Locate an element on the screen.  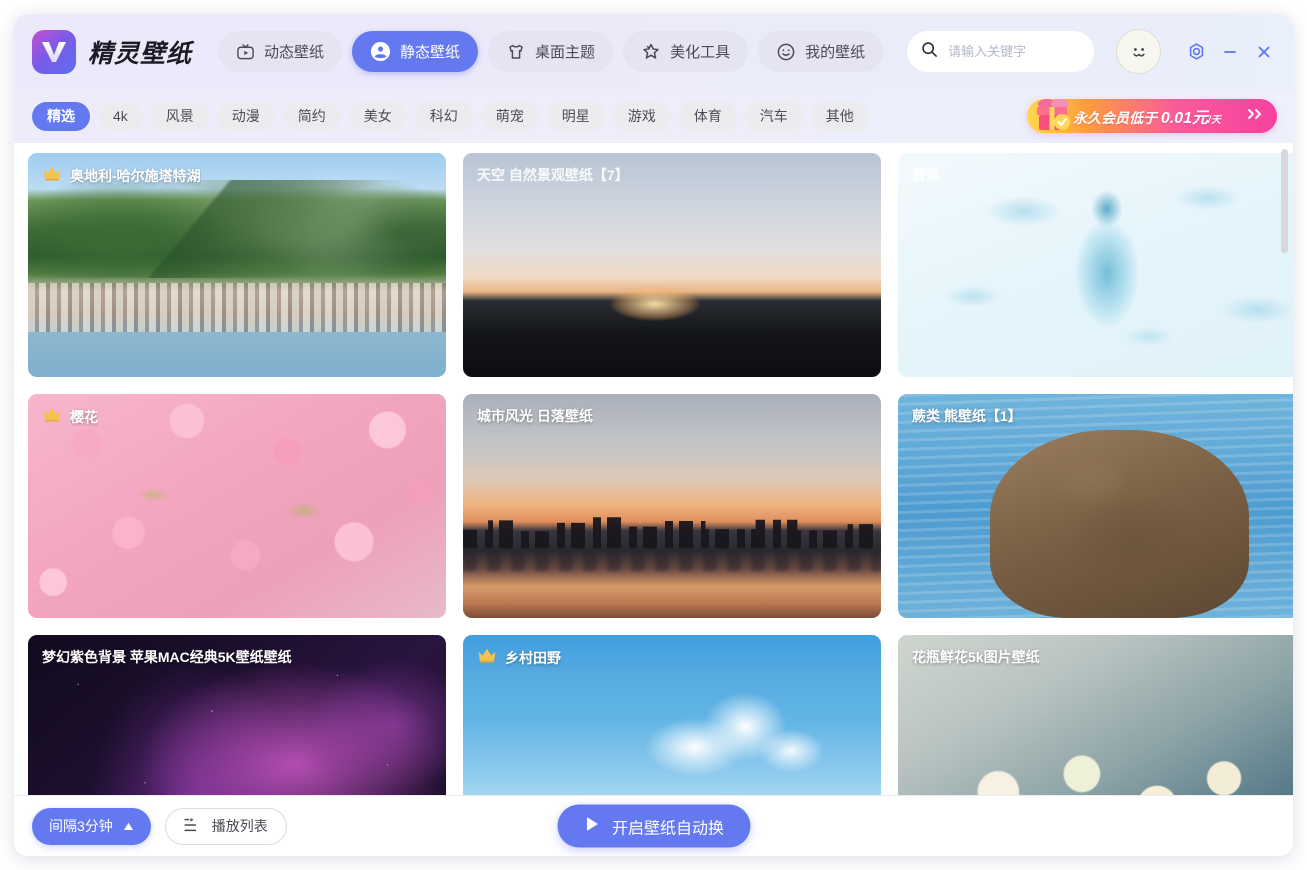
wallpaper-card-header: 城市风光 日落壁纸 is located at coordinates (535, 416).